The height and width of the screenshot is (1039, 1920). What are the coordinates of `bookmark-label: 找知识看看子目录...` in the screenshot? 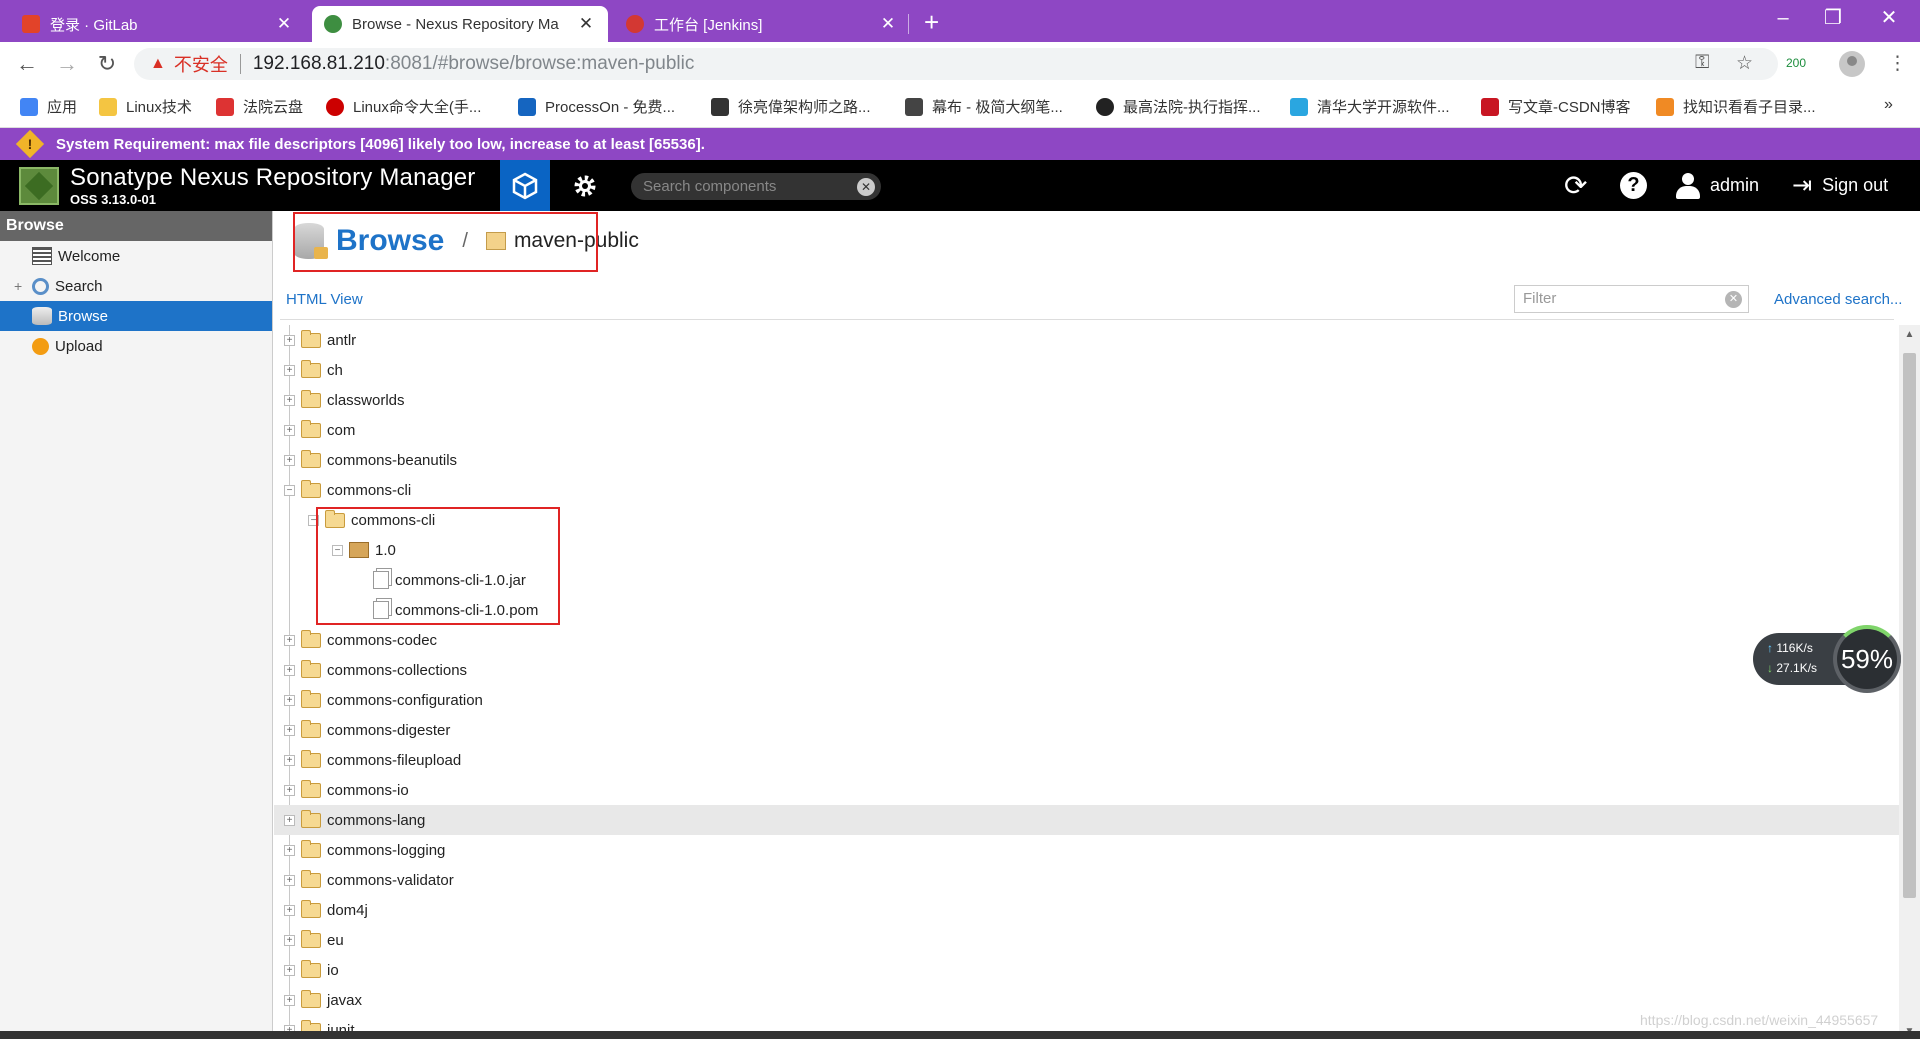 It's located at (1749, 107).